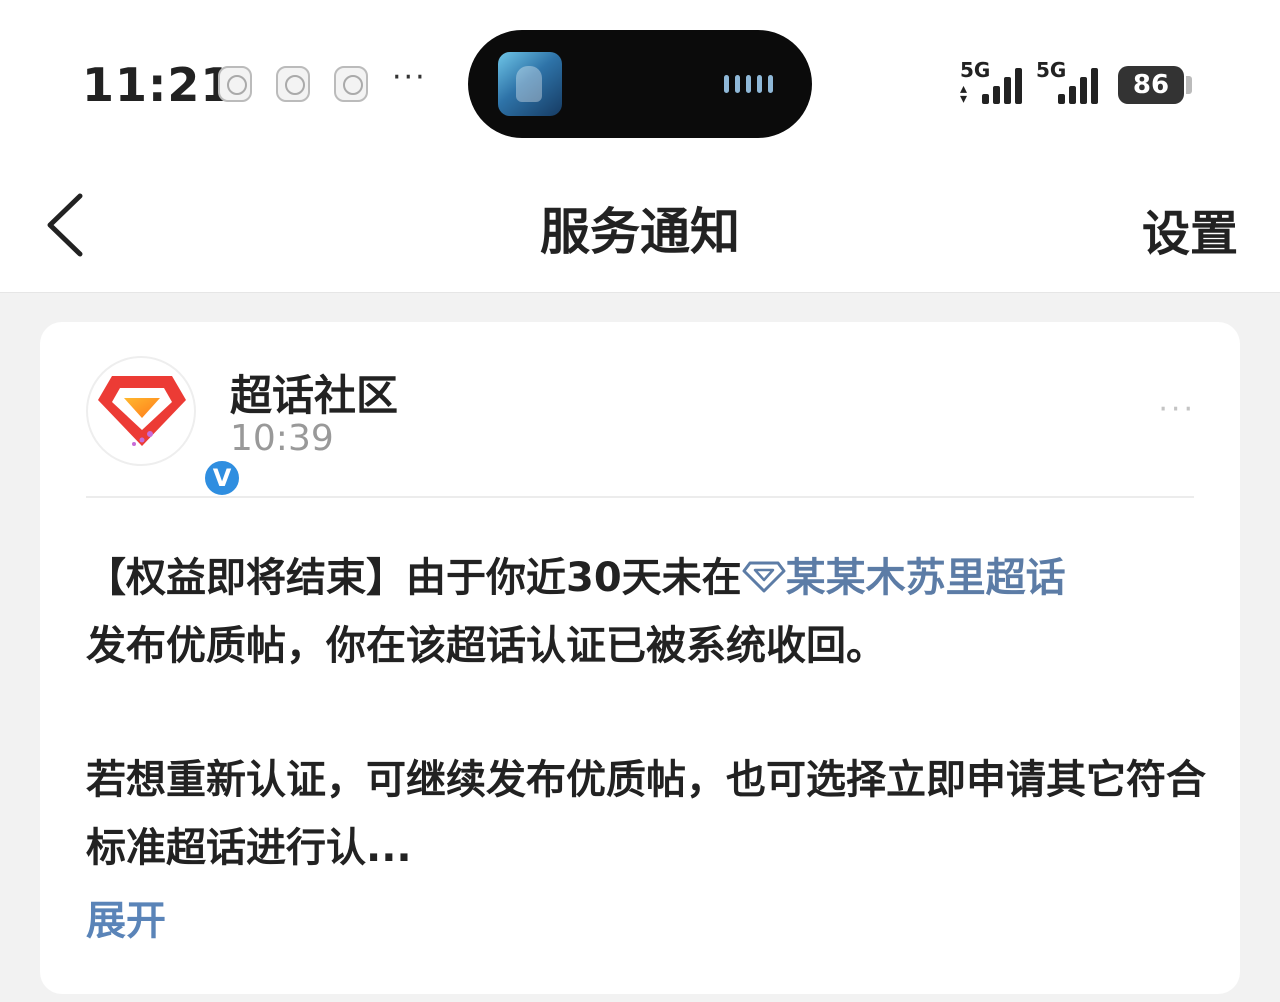  I want to click on message-prefix: 【权益即将结束】由于你近30天未在, so click(414, 578).